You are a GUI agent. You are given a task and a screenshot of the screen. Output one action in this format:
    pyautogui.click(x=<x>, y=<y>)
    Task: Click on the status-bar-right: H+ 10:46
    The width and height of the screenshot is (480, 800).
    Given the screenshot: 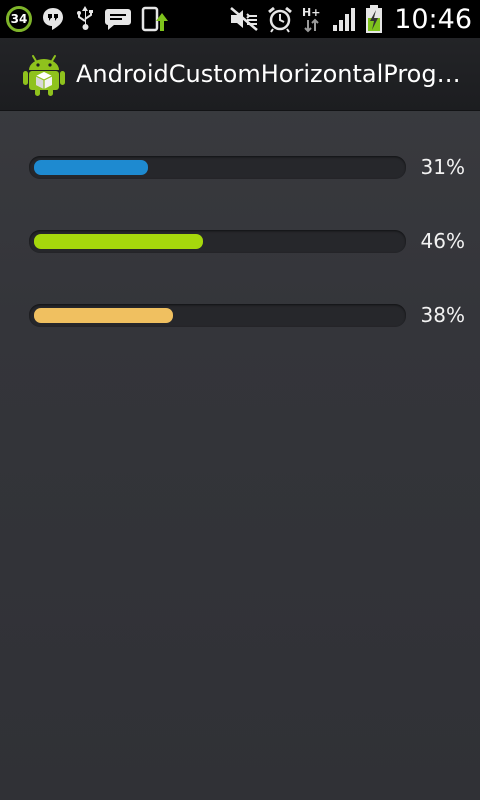 What is the action you would take?
    pyautogui.click(x=354, y=19)
    